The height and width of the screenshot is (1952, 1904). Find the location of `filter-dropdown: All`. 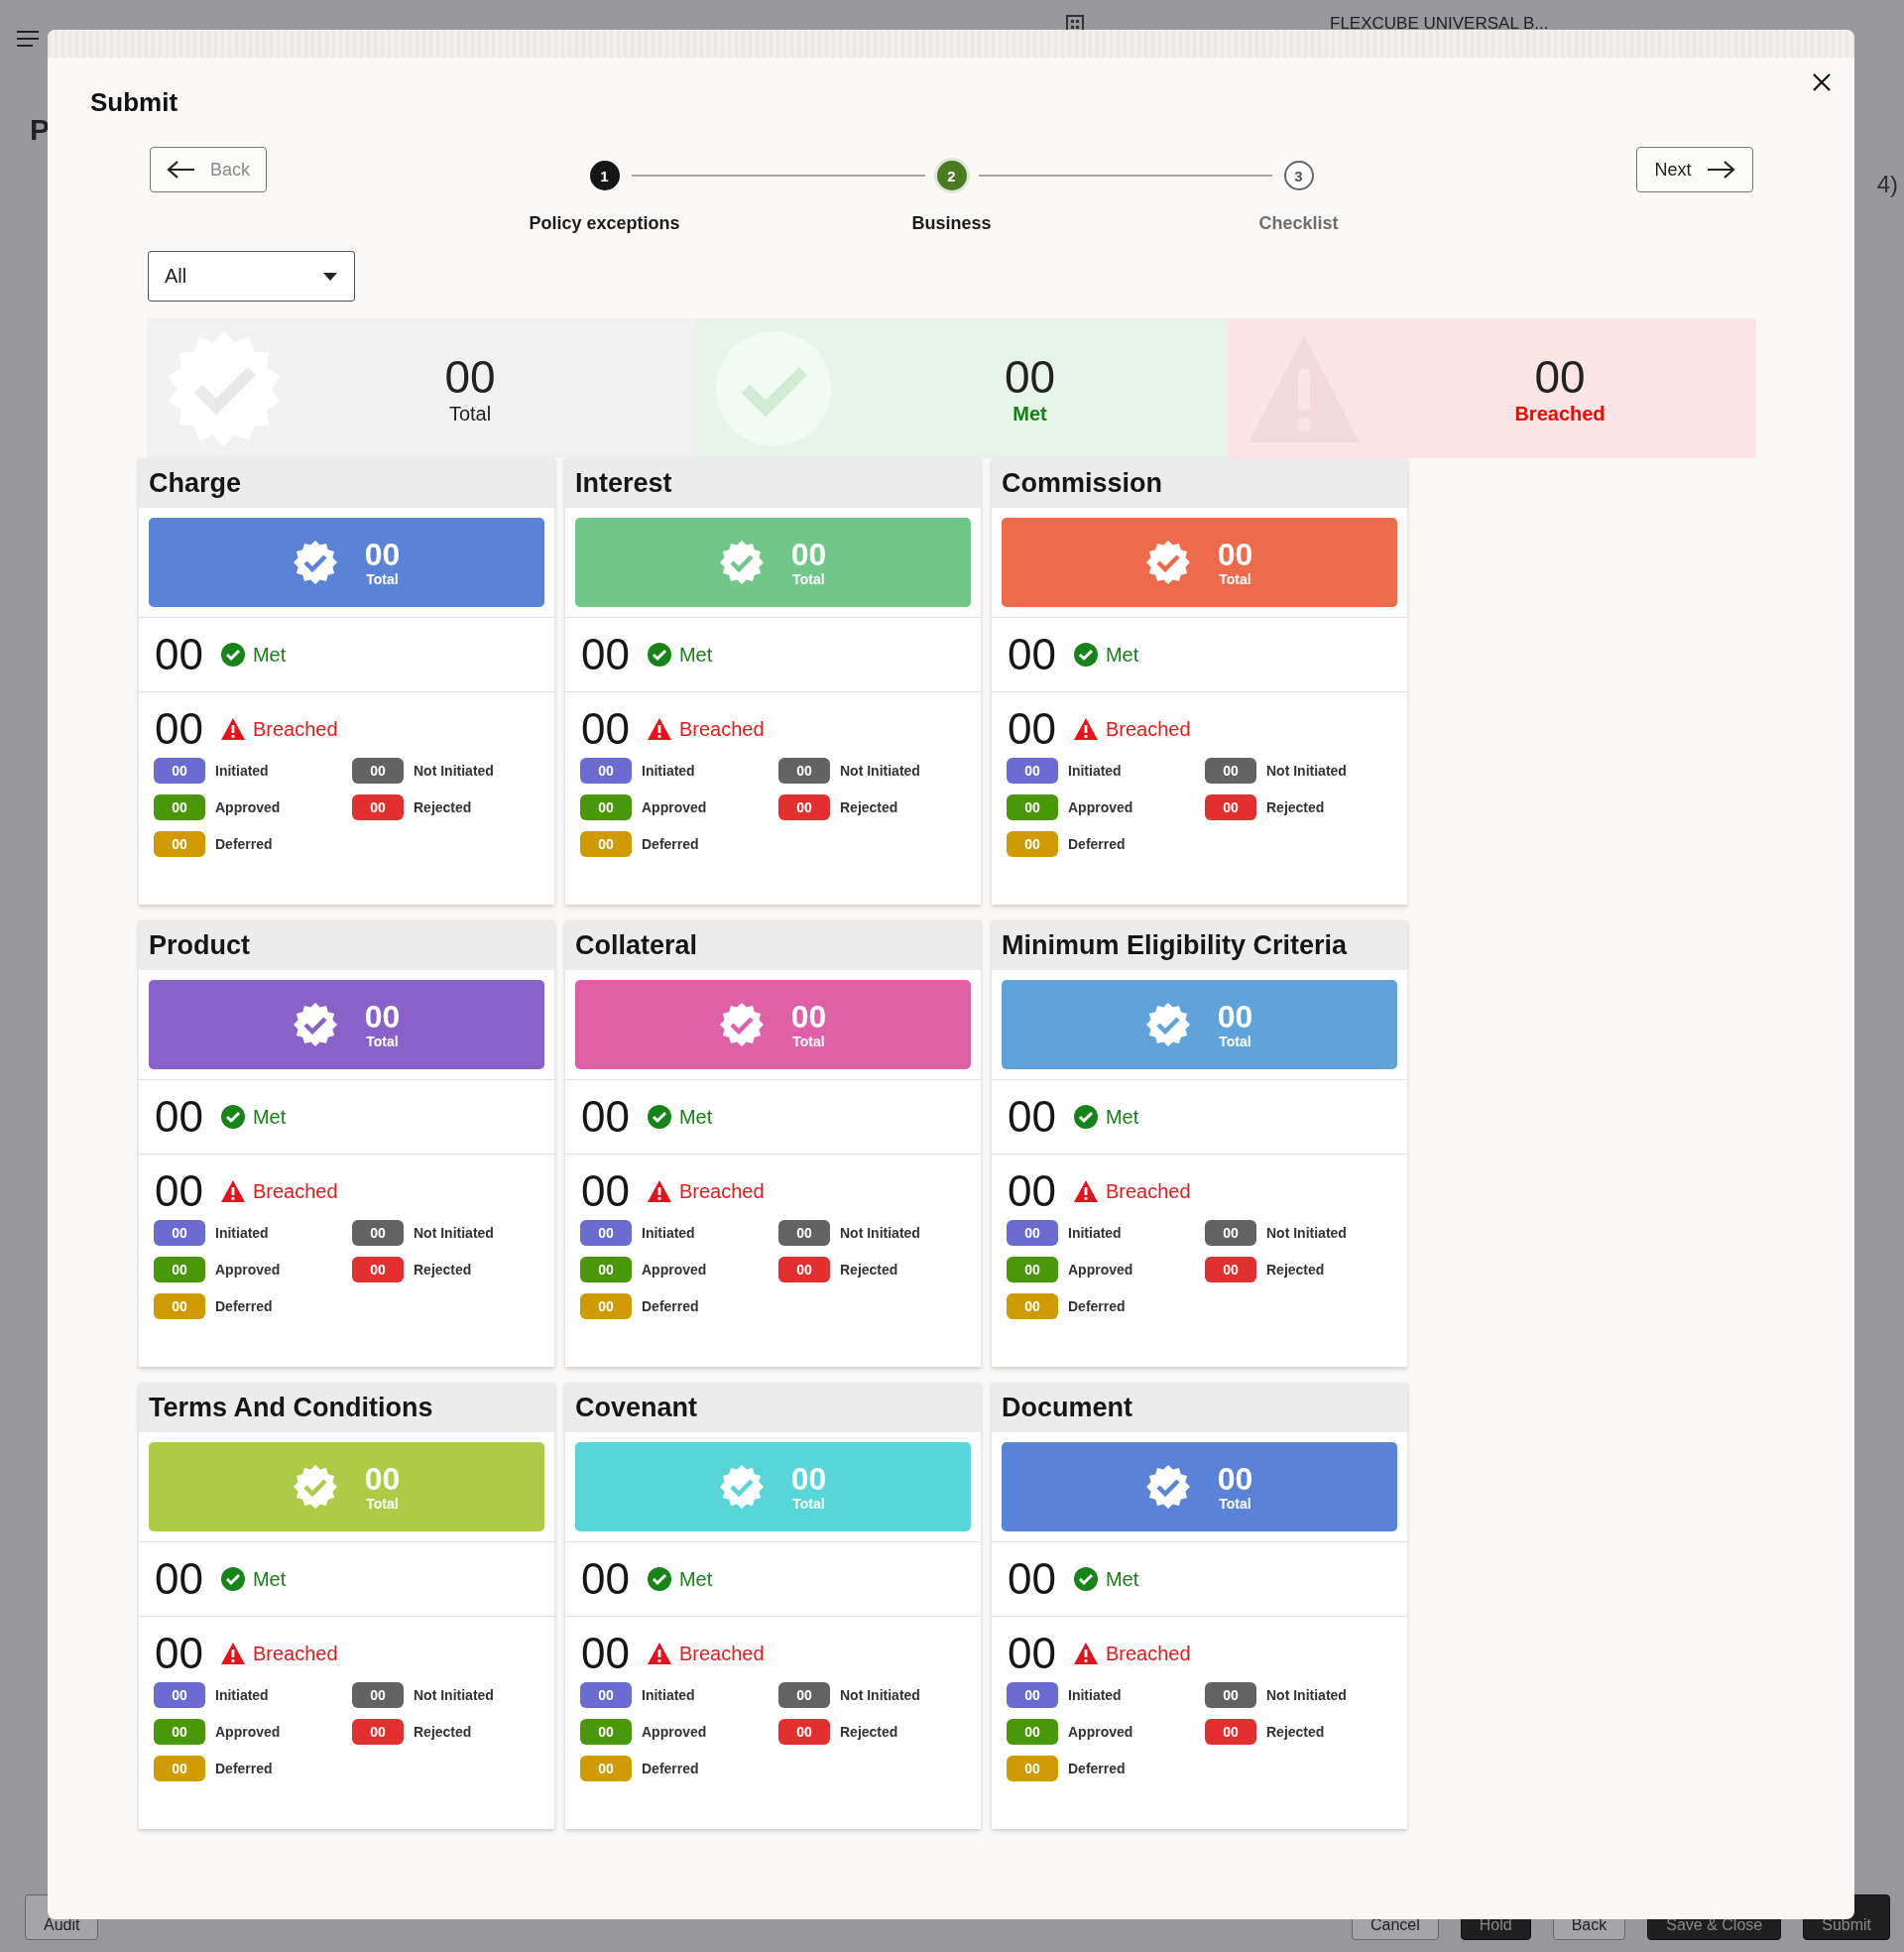

filter-dropdown: All is located at coordinates (251, 276).